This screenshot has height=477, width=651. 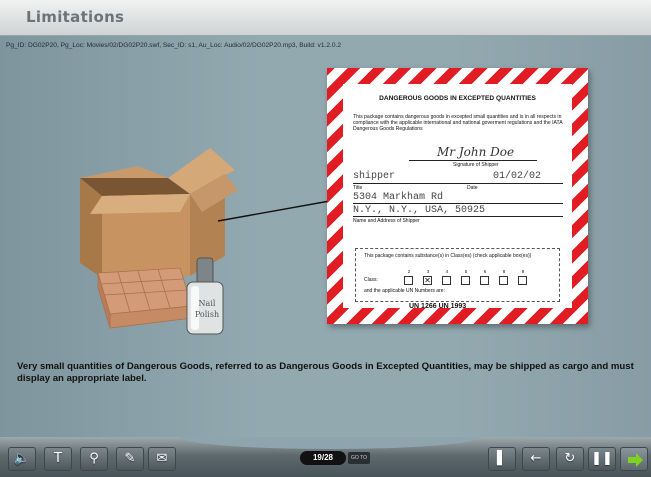 What do you see at coordinates (517, 176) in the screenshot?
I see `date-value: 01/02/02` at bounding box center [517, 176].